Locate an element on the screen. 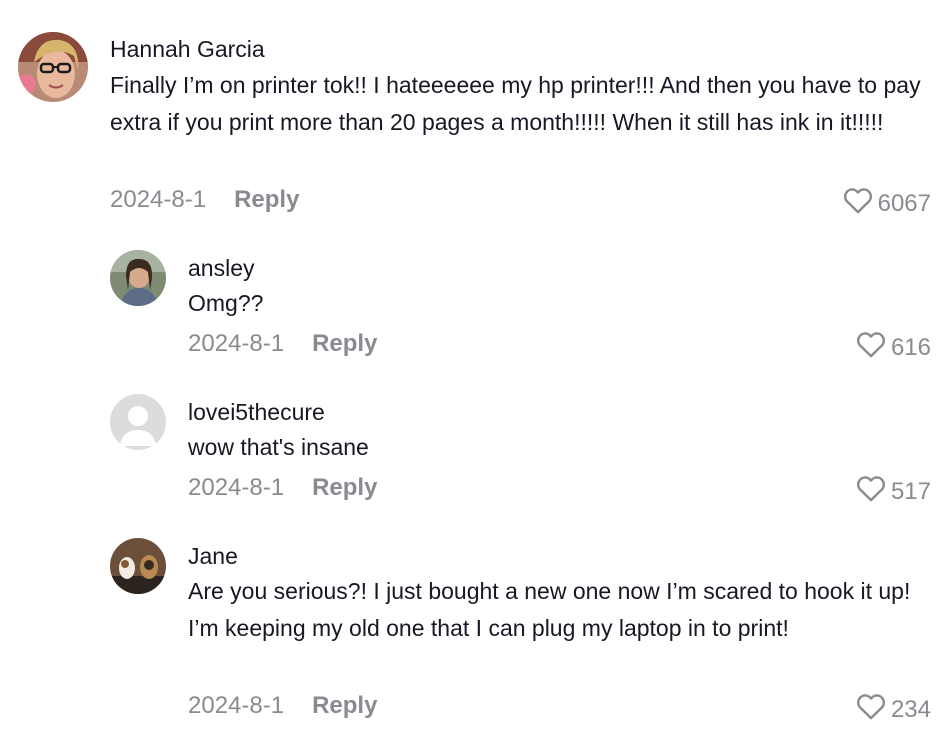 Image resolution: width=936 pixels, height=751 pixels. comment-username: lovei5thecure is located at coordinates (256, 412).